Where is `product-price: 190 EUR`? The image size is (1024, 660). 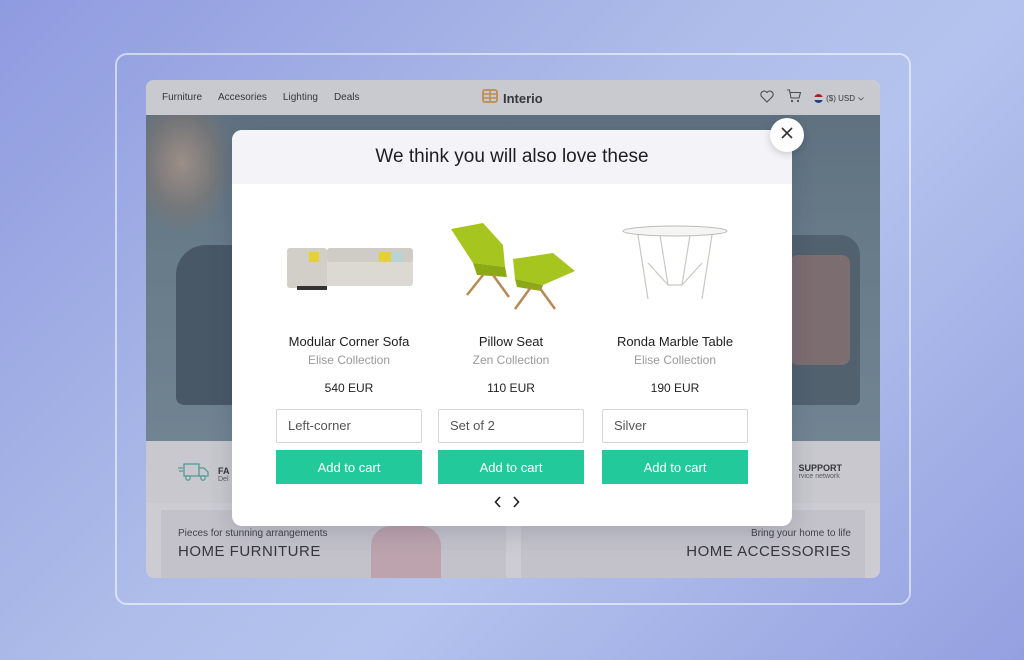 product-price: 190 EUR is located at coordinates (675, 388).